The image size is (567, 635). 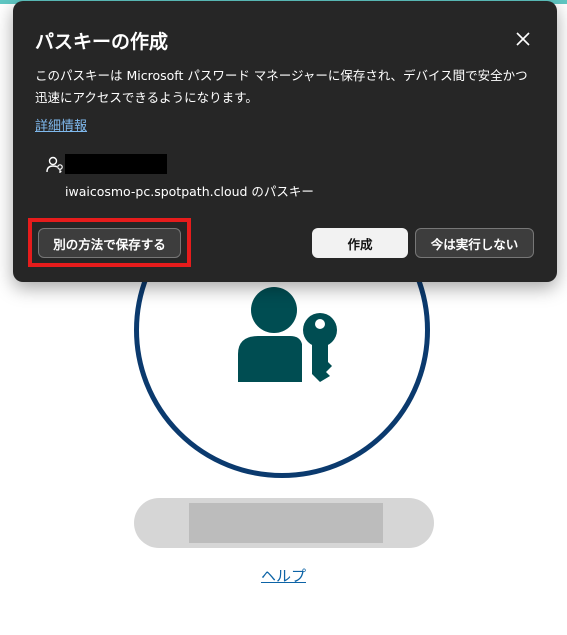 I want to click on help-link: ヘルプ, so click(x=283, y=575).